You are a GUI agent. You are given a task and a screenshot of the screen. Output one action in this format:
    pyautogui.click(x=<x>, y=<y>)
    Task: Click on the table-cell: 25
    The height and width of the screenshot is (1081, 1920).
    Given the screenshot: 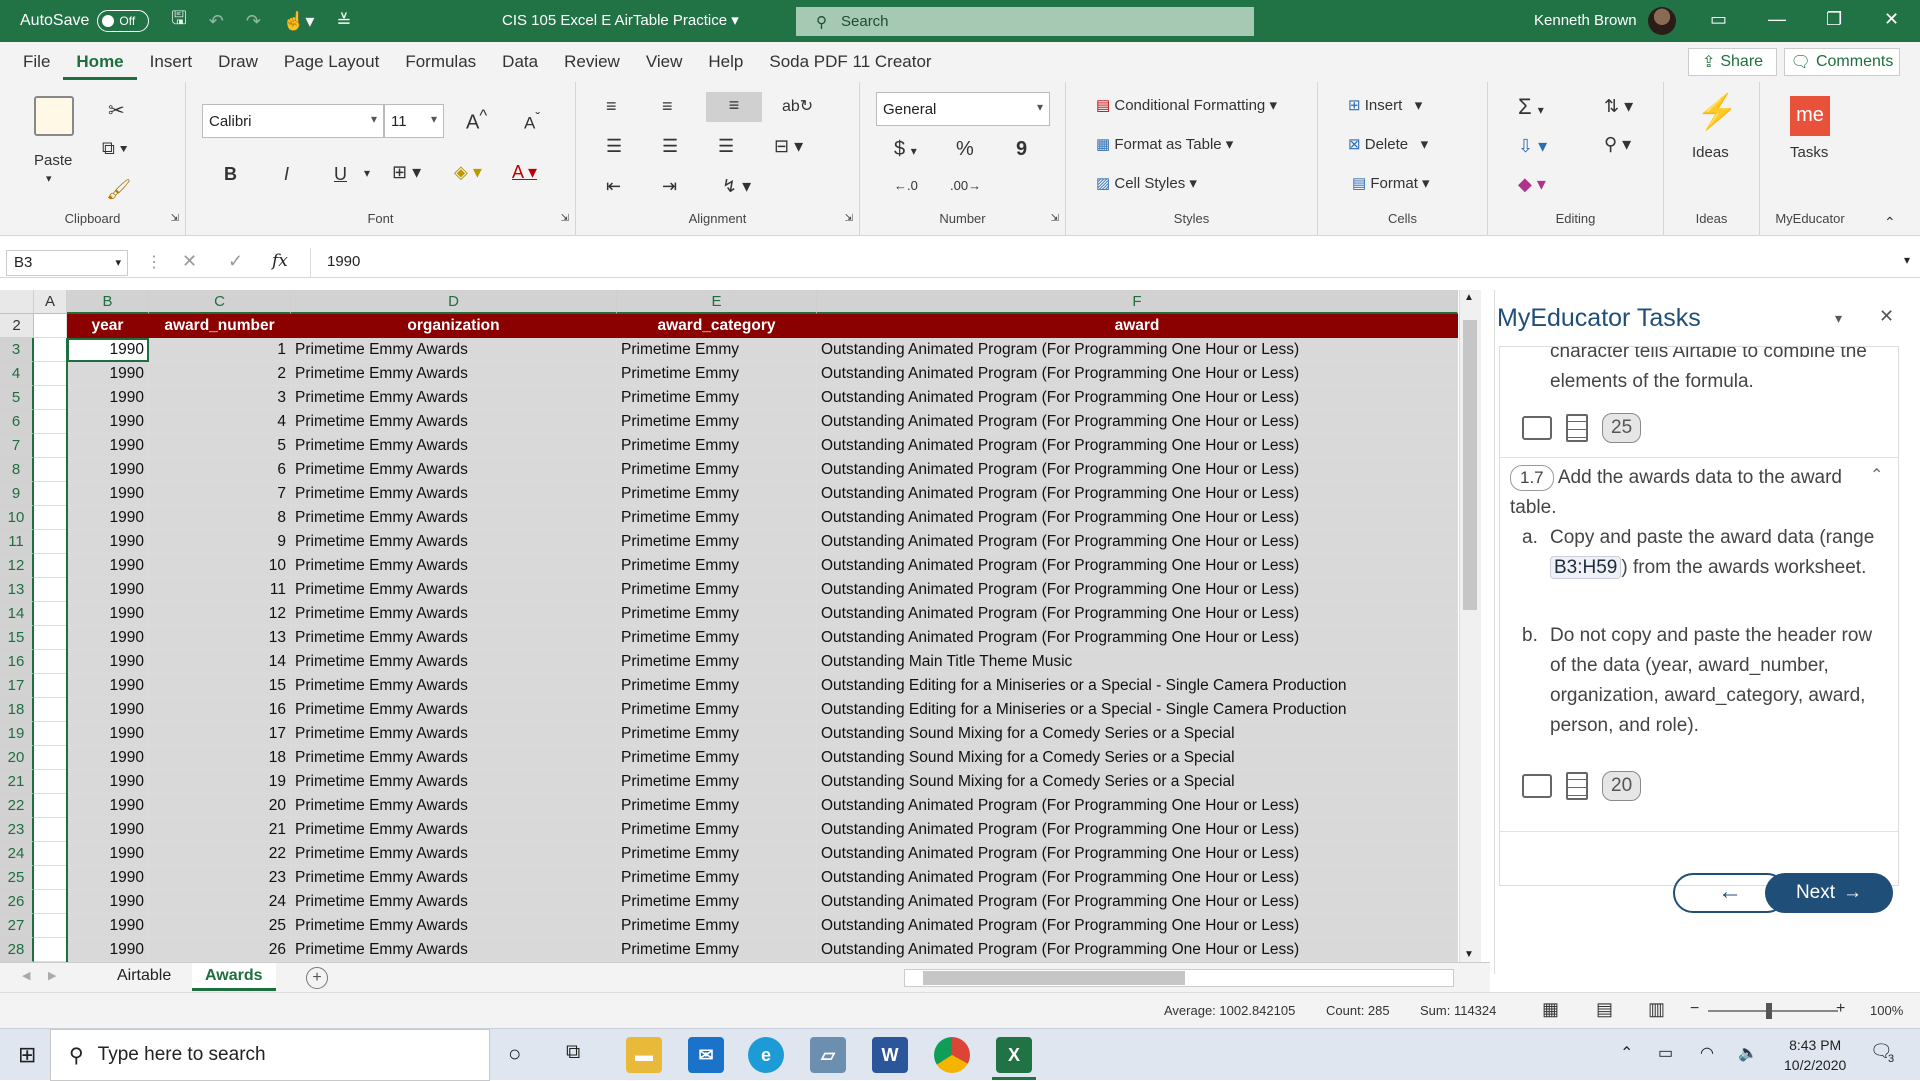 What is the action you would take?
    pyautogui.click(x=220, y=926)
    